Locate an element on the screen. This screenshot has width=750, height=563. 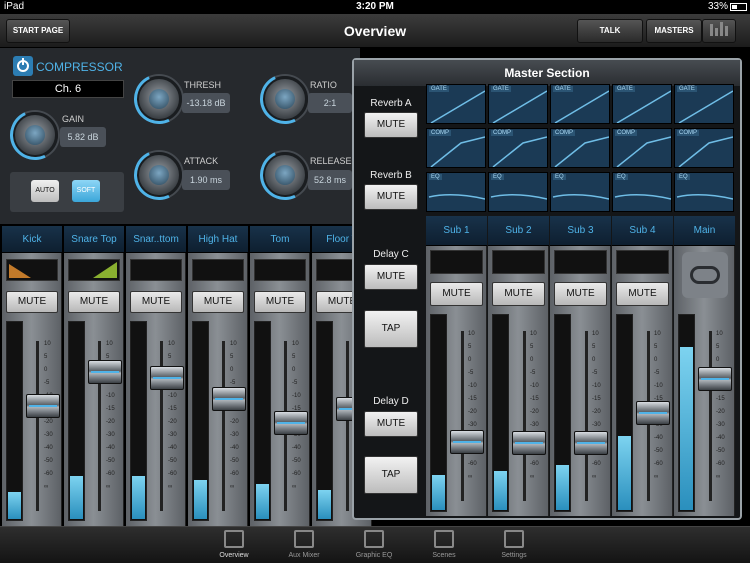
overview-icon is located at coordinates (234, 539).